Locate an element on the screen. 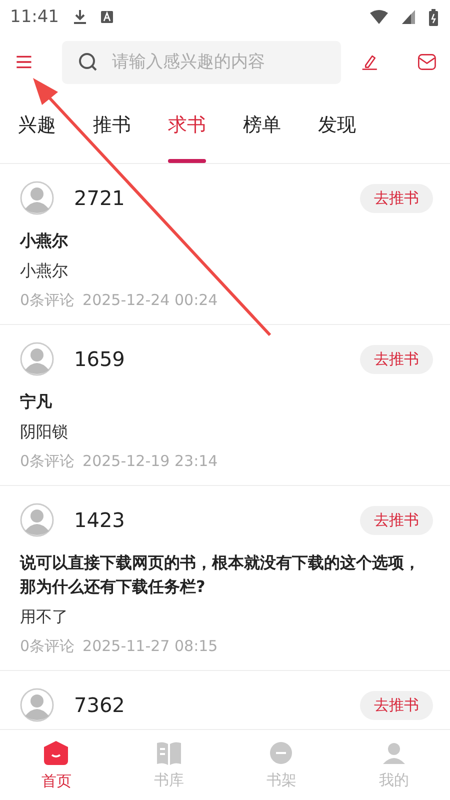 This screenshot has width=450, height=800. search-icon is located at coordinates (88, 62).